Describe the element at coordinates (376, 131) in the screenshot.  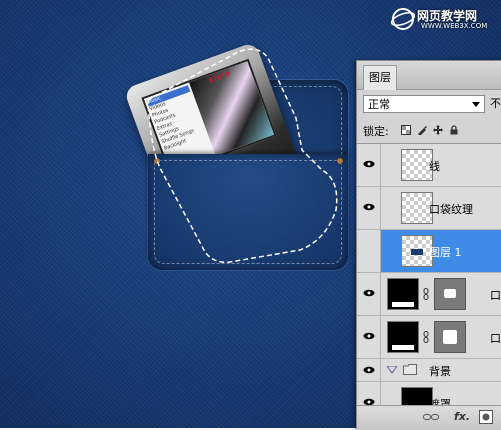
I see `lock-label: 锁定:` at that location.